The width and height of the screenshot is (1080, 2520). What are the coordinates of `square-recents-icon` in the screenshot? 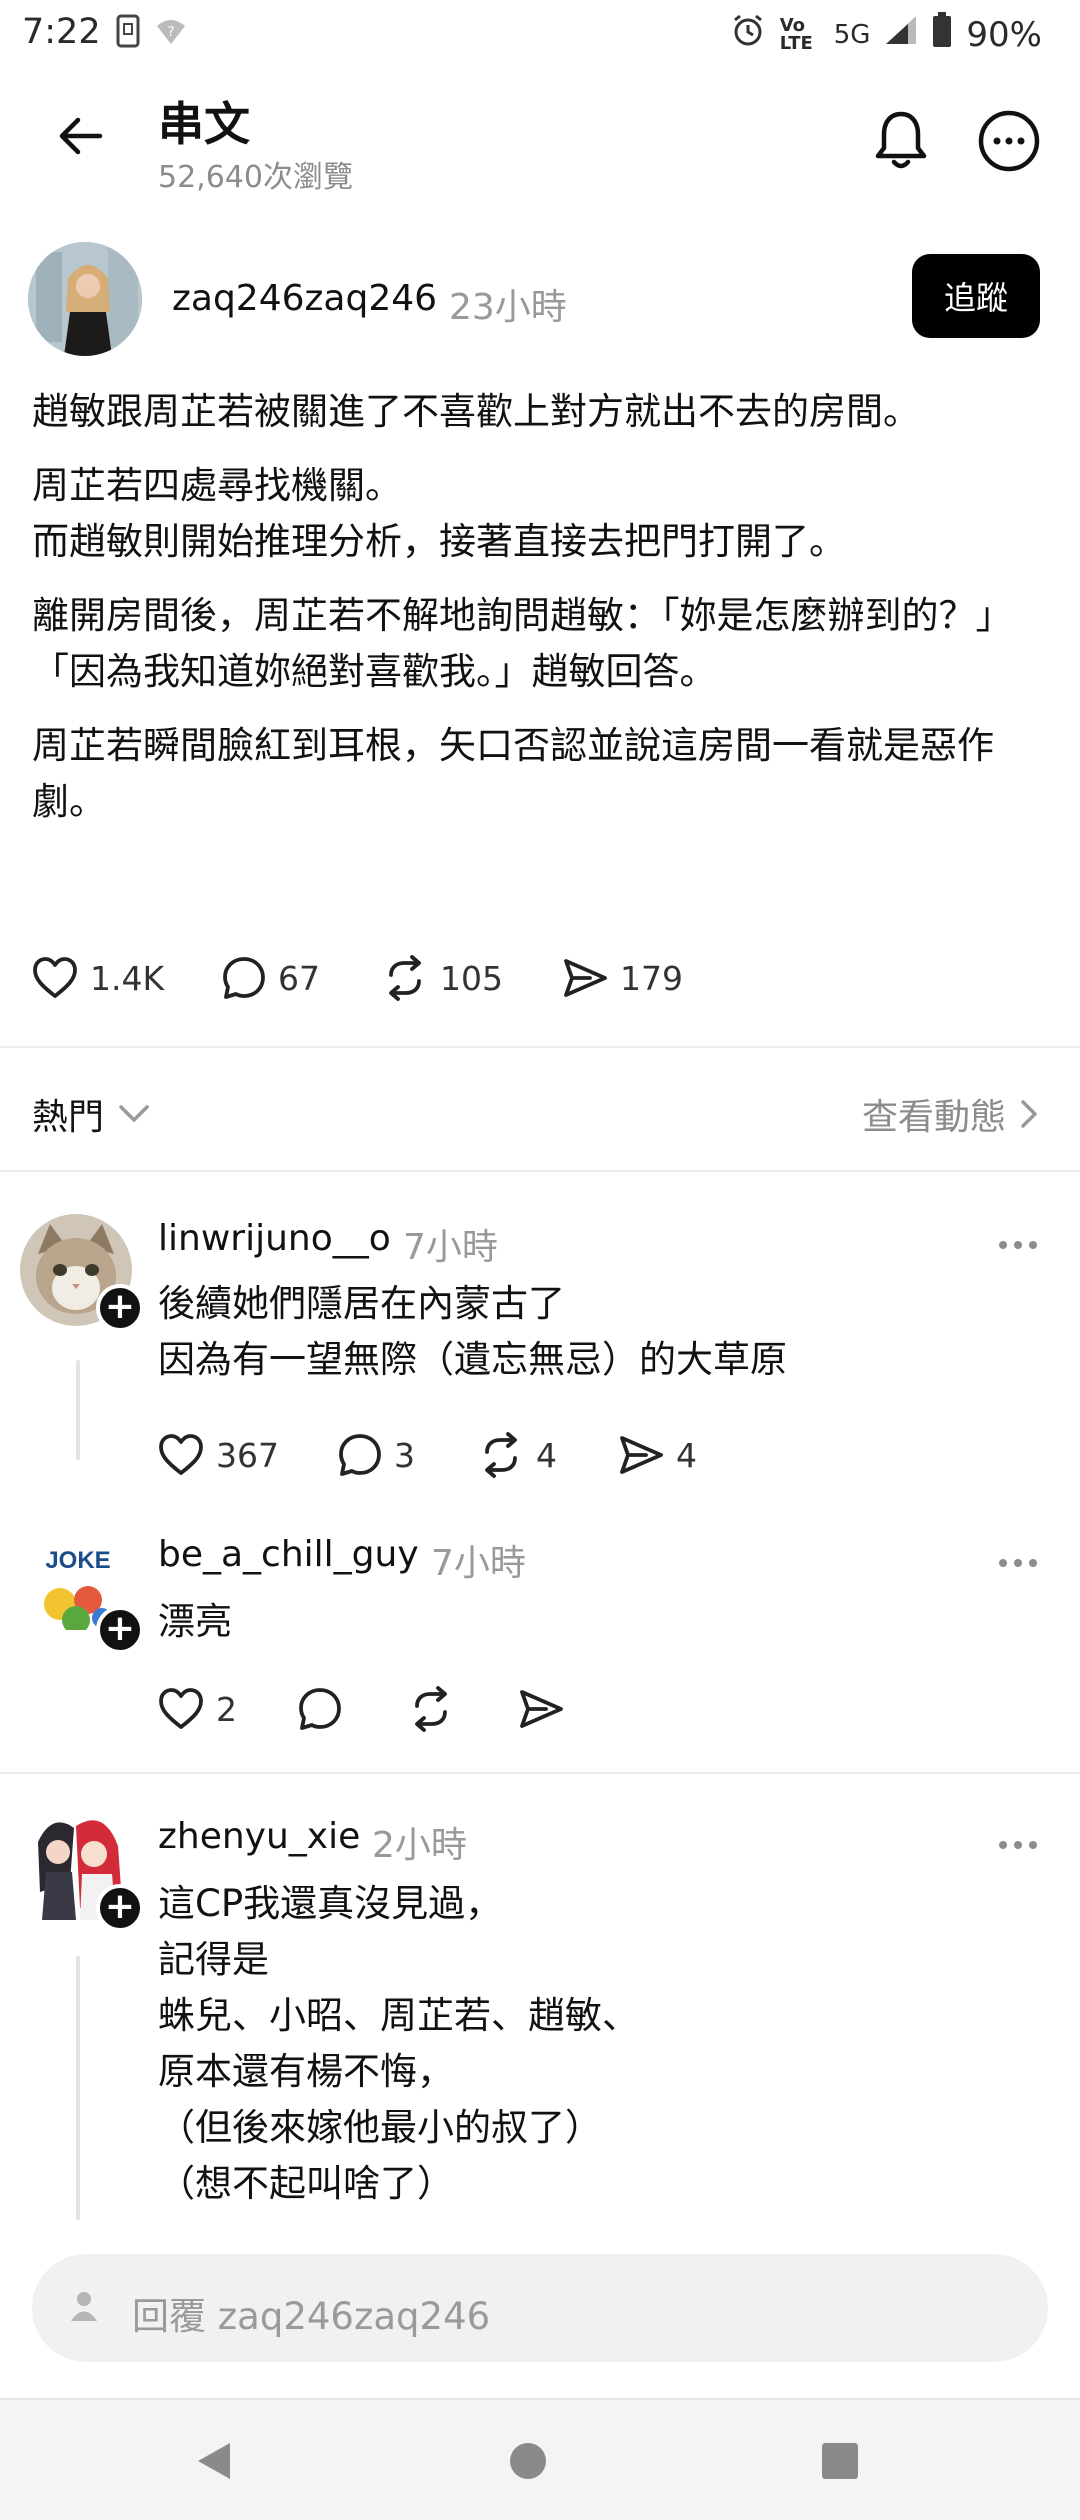 It's located at (840, 2461).